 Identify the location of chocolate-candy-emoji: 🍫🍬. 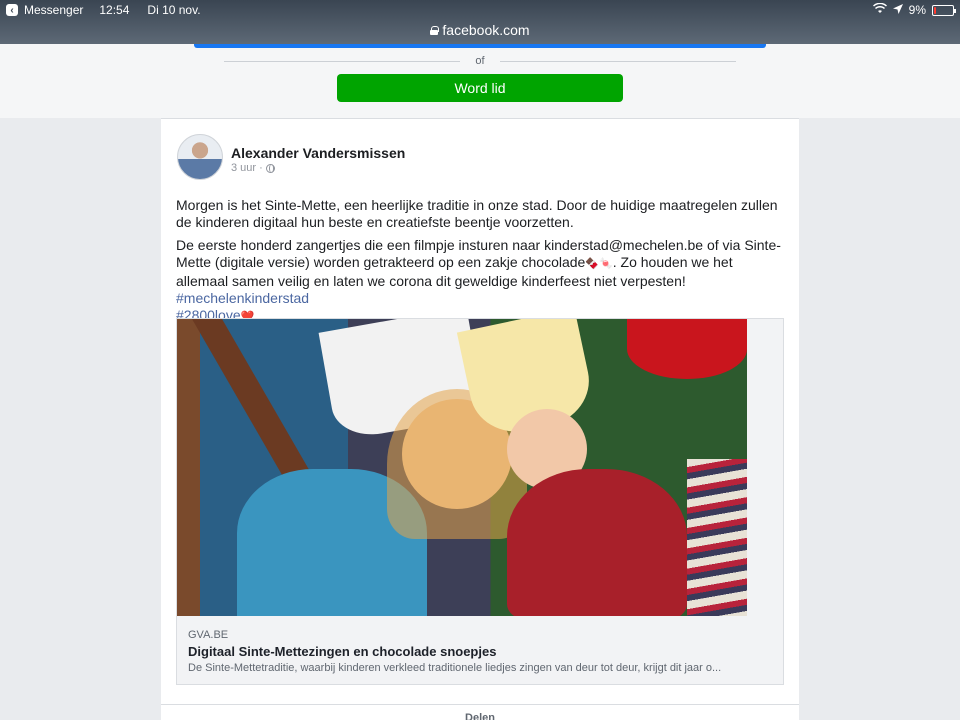
(599, 264).